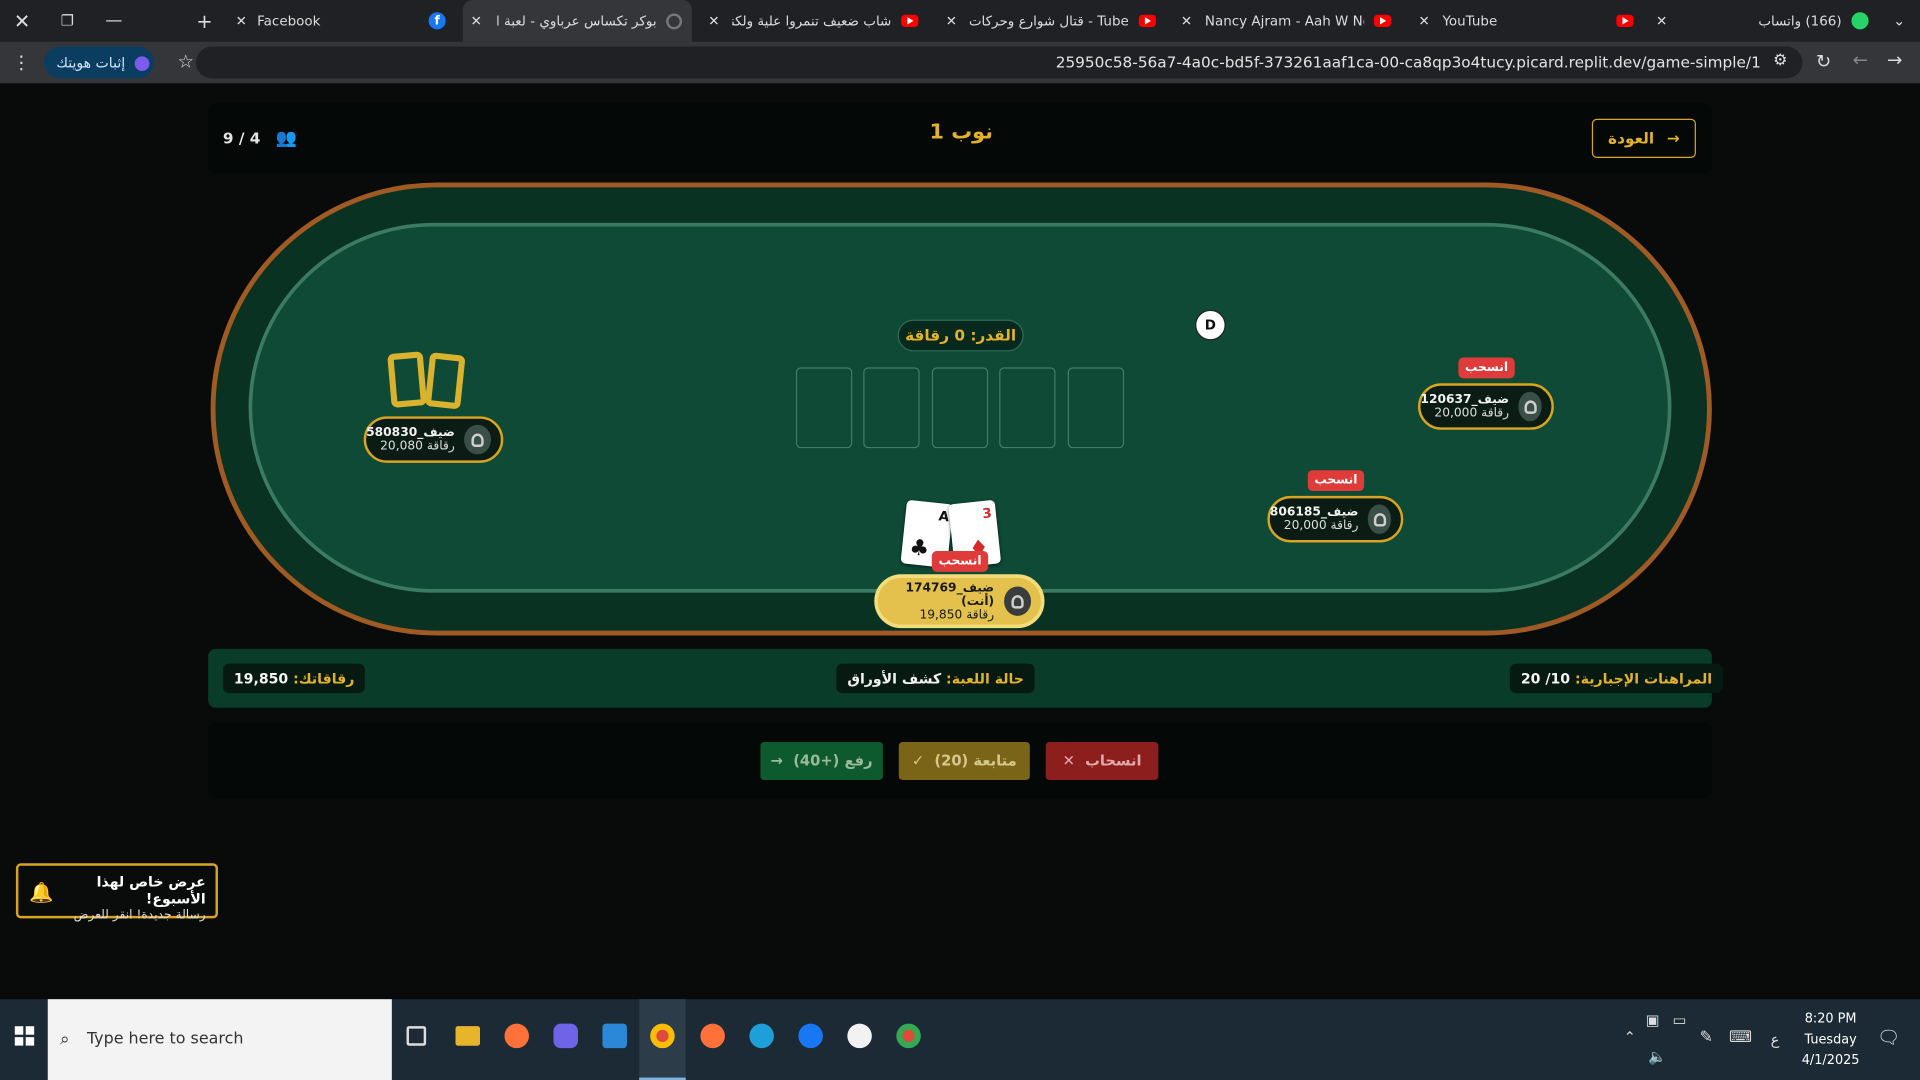 The width and height of the screenshot is (1920, 1080). I want to click on edge-icon, so click(761, 1036).